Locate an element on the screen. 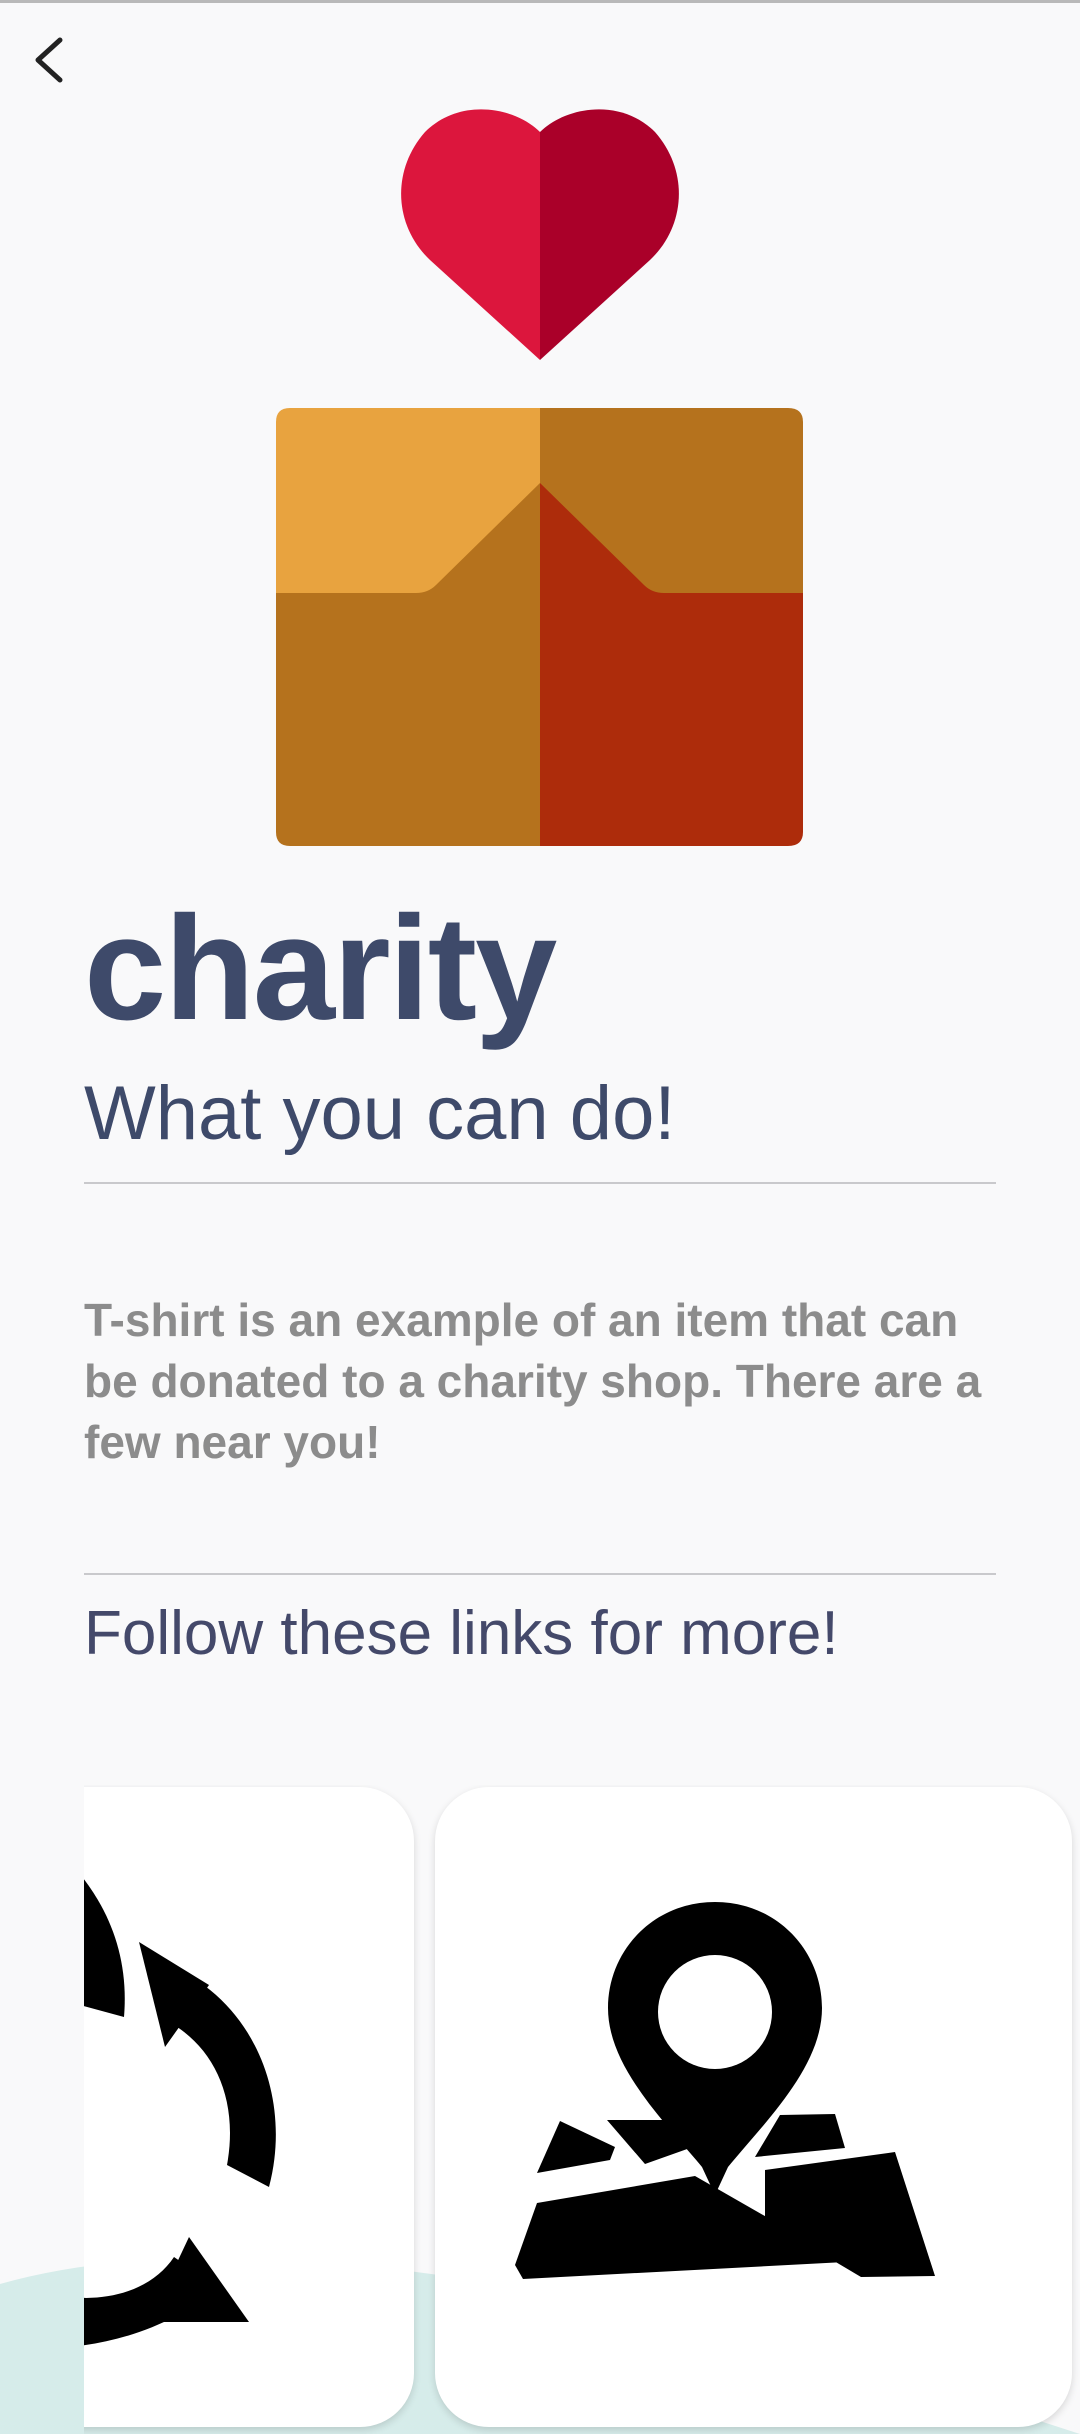 This screenshot has width=1080, height=2434. page-subtitle: What you can do! is located at coordinates (380, 1113).